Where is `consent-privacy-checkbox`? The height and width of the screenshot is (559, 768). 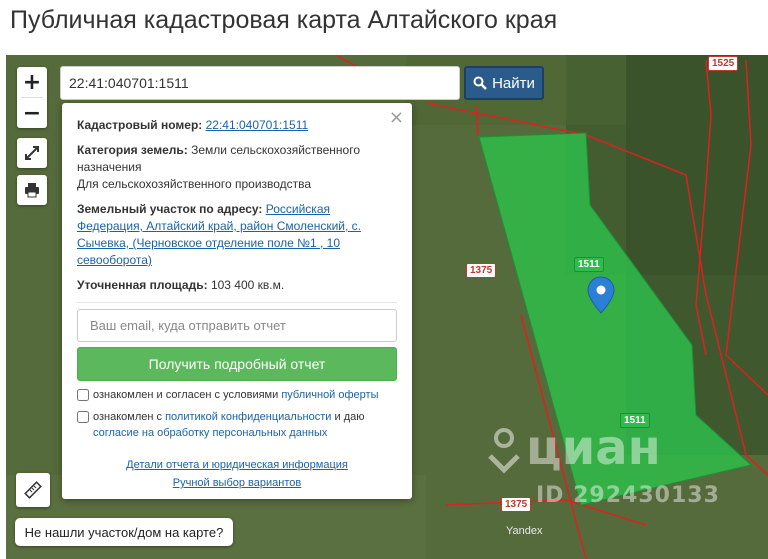
consent-privacy-checkbox is located at coordinates (83, 417).